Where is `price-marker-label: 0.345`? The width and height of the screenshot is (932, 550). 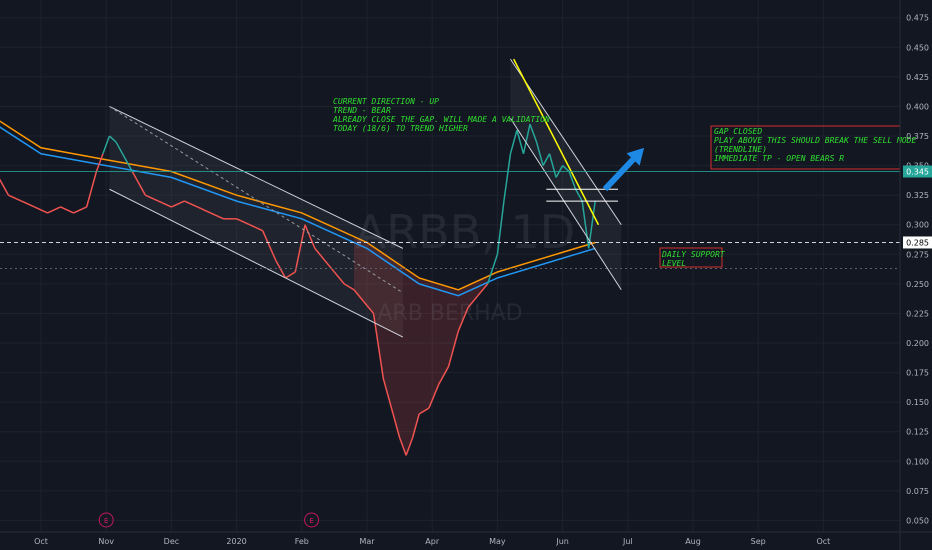 price-marker-label: 0.345 is located at coordinates (917, 172).